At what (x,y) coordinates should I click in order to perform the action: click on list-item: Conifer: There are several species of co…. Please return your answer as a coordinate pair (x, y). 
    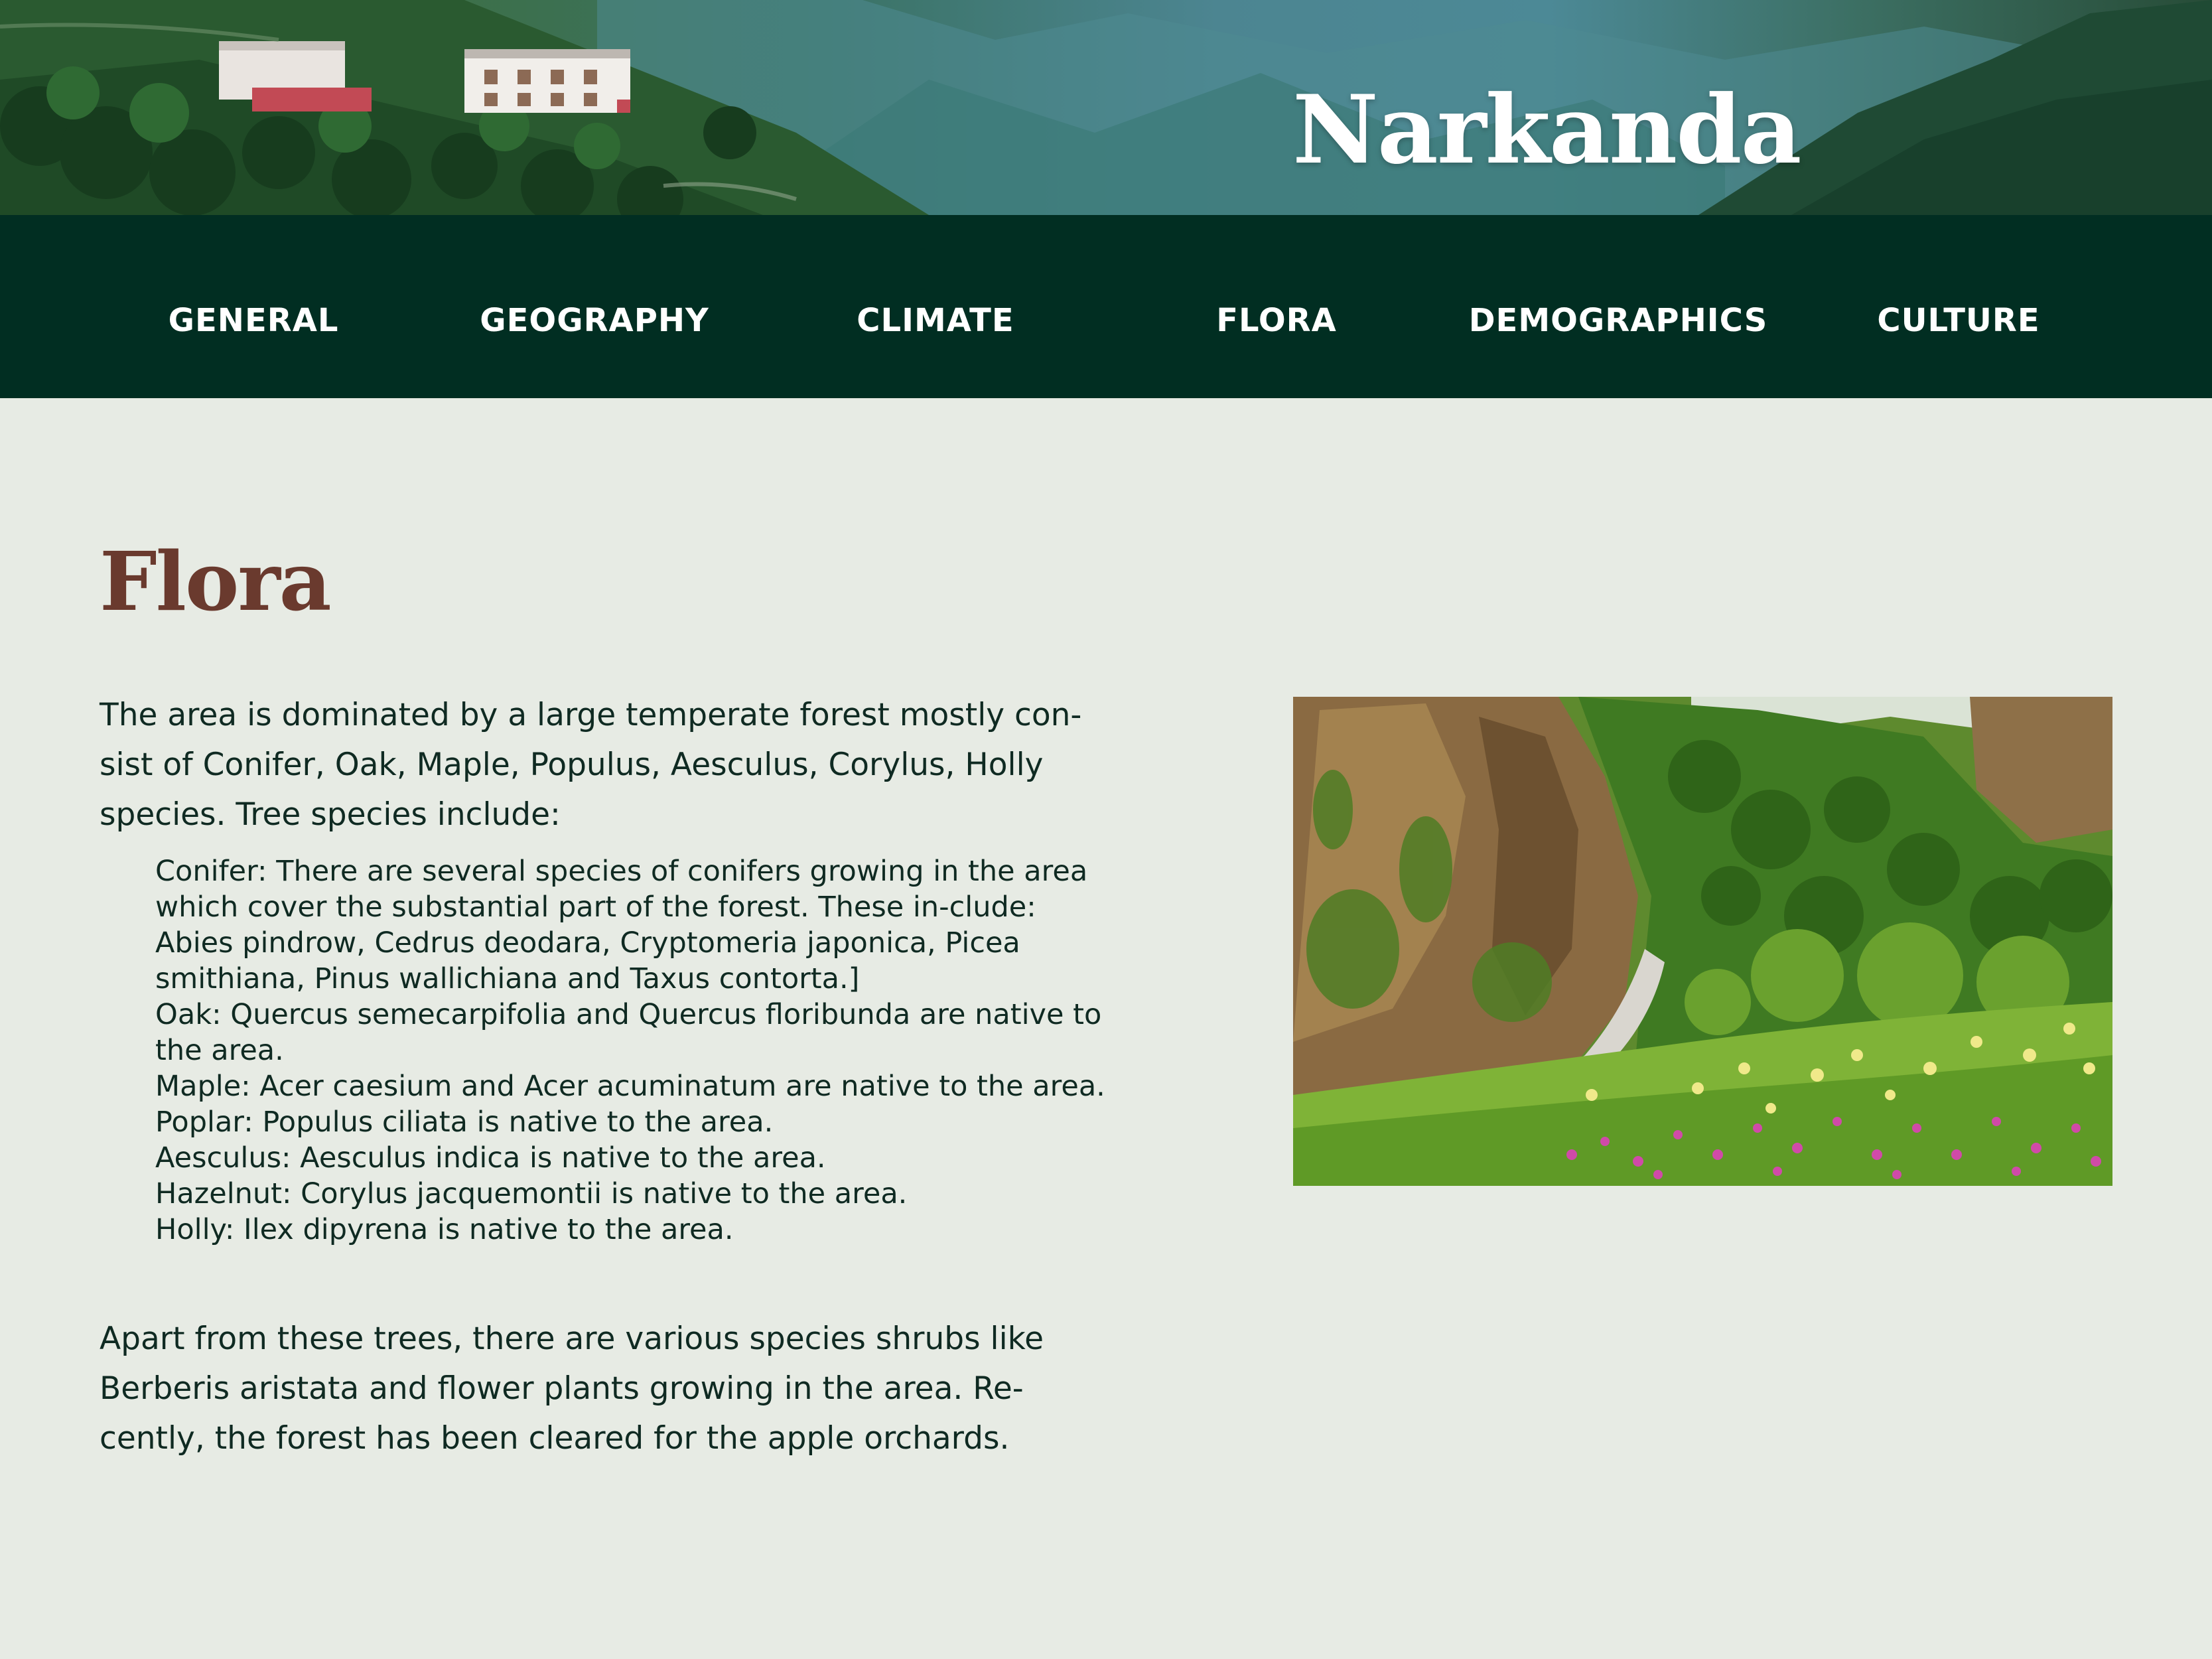
    Looking at the image, I should click on (621, 925).